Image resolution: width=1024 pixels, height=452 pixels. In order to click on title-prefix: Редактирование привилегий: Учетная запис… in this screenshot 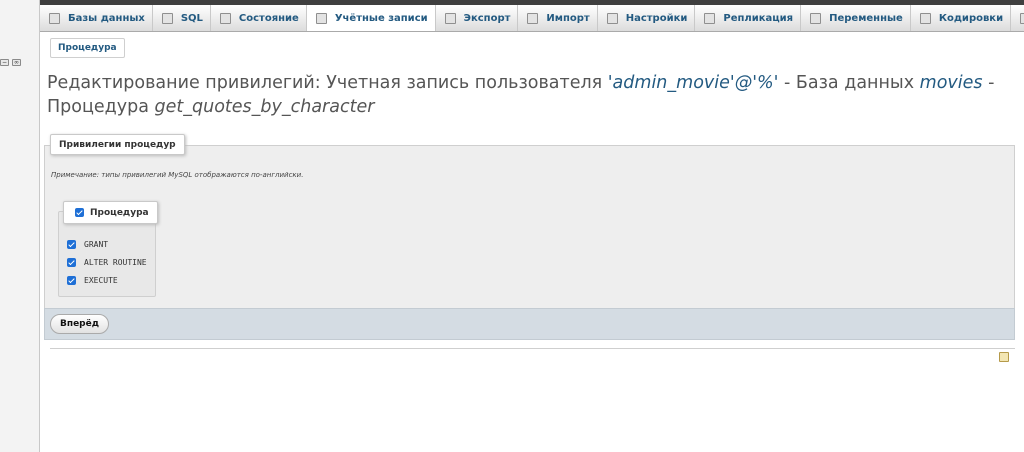, I will do `click(327, 83)`.